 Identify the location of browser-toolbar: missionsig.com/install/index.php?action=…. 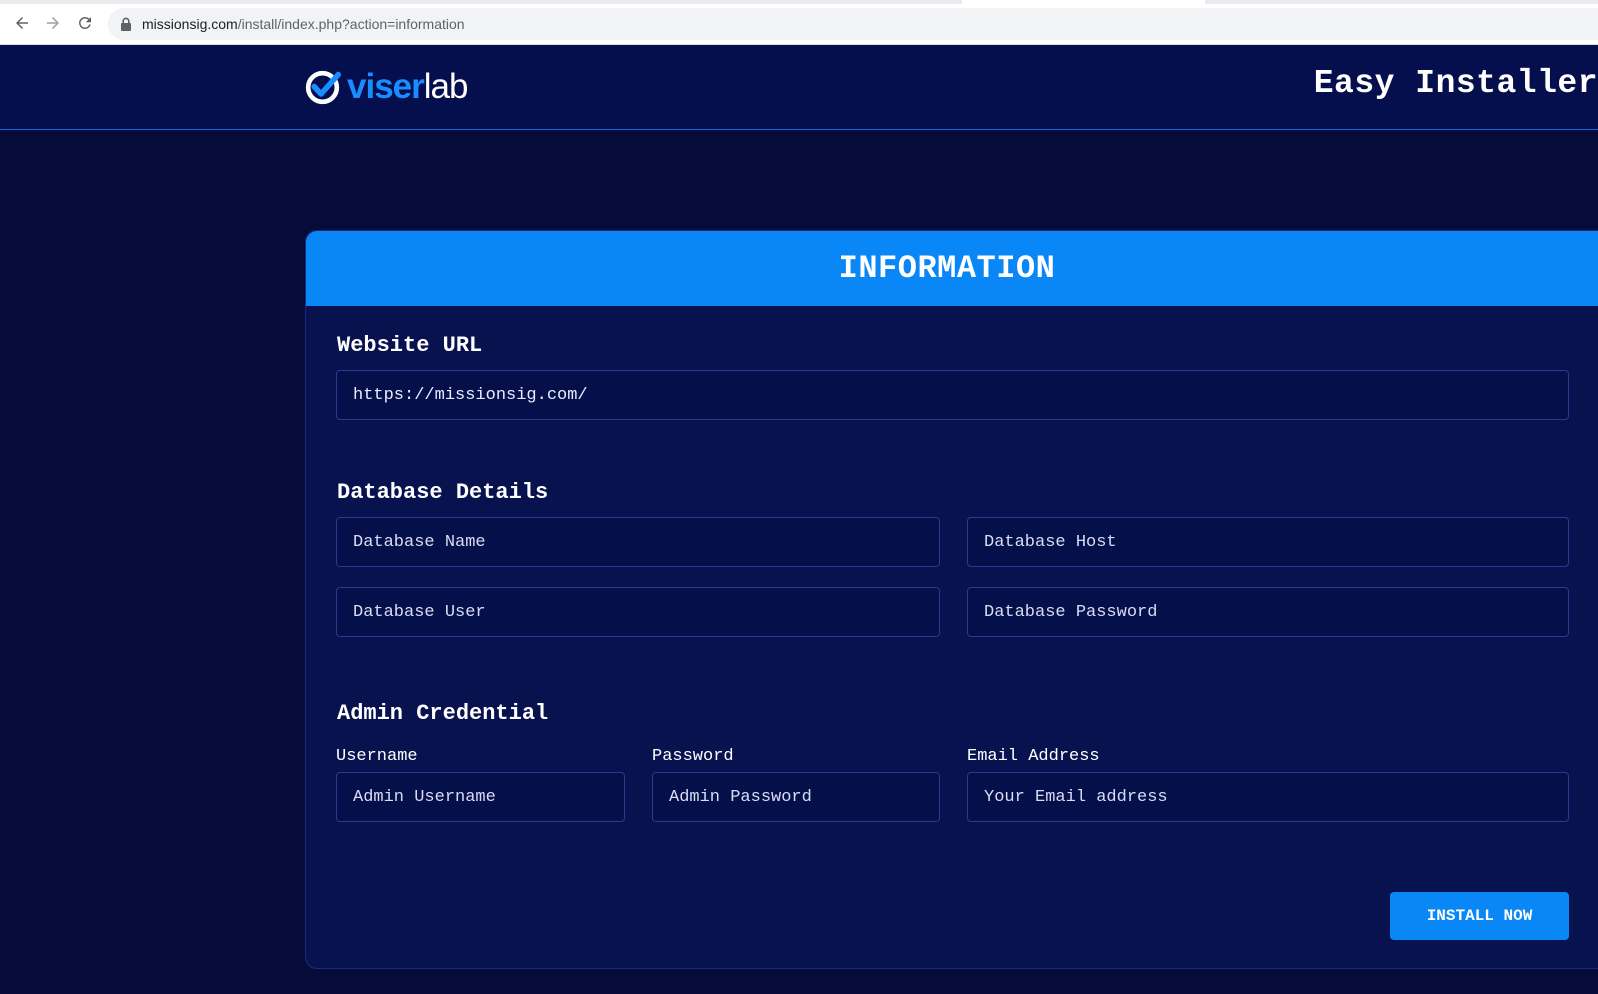
(799, 22).